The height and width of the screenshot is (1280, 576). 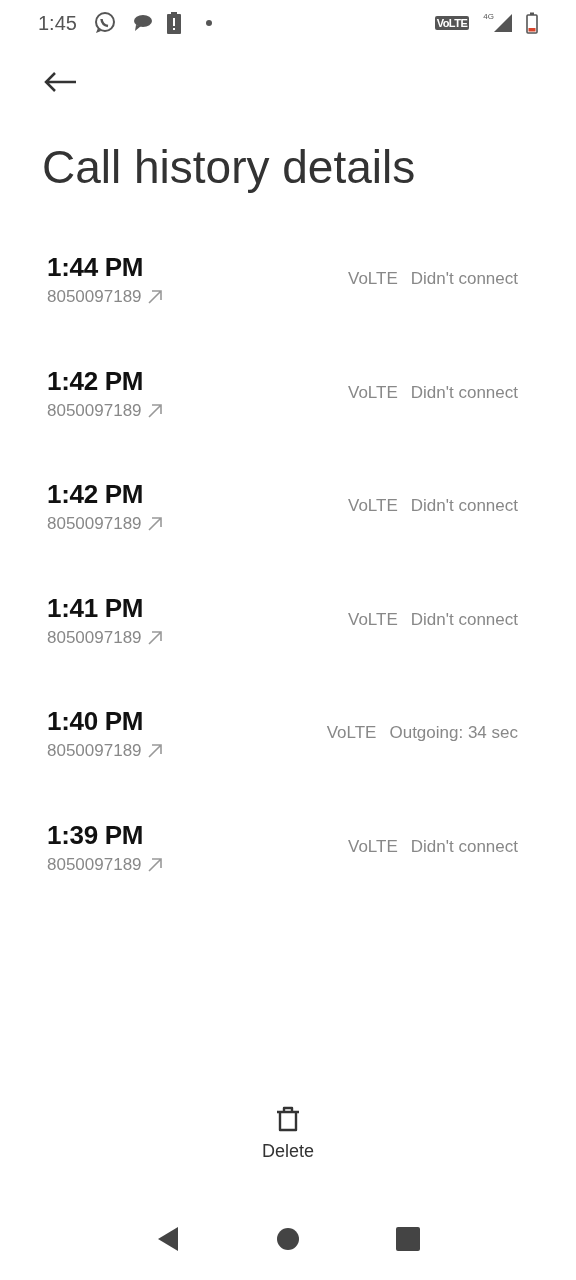 I want to click on call-status: Outgoing: 34 sec, so click(x=453, y=733).